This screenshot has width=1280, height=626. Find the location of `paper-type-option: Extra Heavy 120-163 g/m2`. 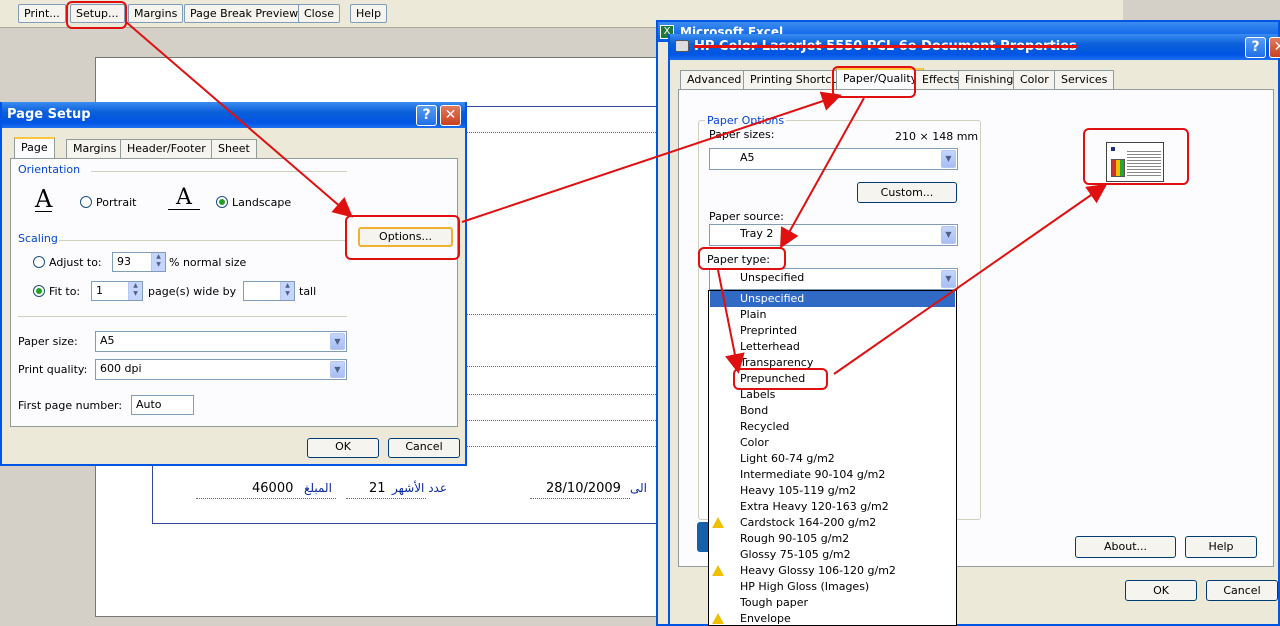

paper-type-option: Extra Heavy 120-163 g/m2 is located at coordinates (832, 507).